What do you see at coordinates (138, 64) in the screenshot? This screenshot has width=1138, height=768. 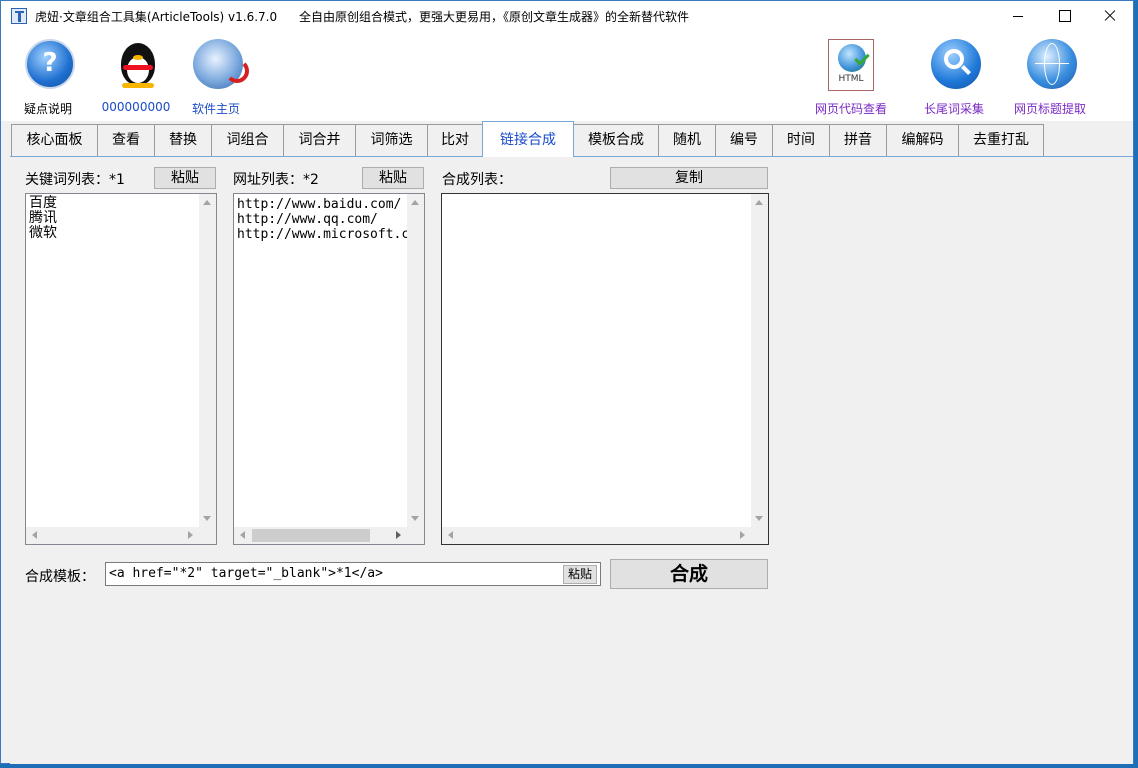 I see `qq-penguin-icon` at bounding box center [138, 64].